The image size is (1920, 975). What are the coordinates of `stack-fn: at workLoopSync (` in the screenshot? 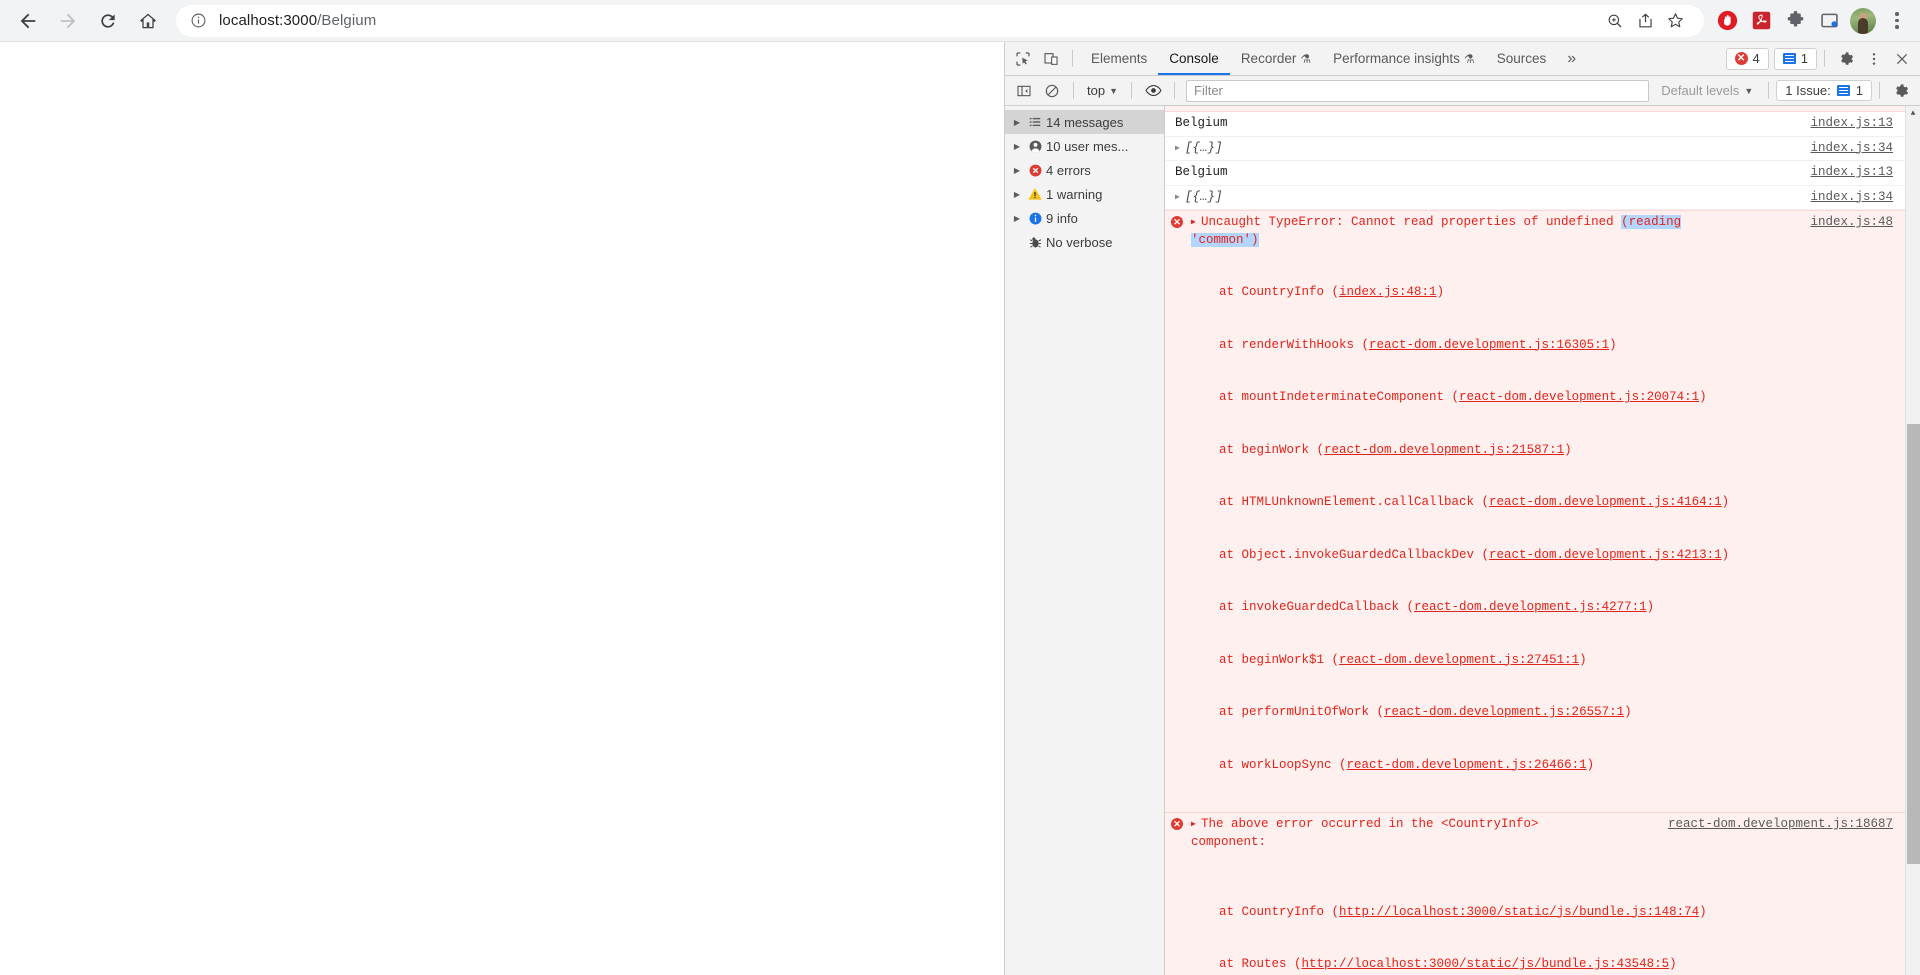 It's located at (1283, 764).